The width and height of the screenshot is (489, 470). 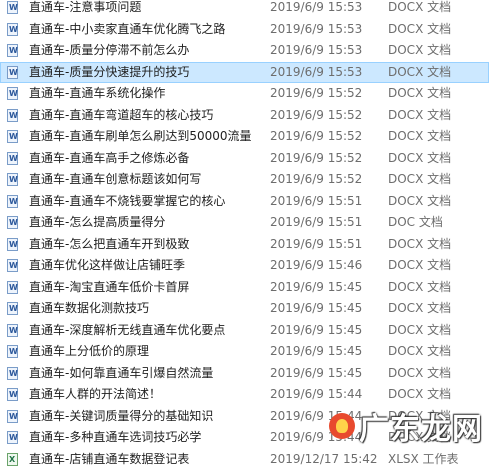 I want to click on file-name: 直通车-质量分停滞不前怎么办, so click(x=148, y=51).